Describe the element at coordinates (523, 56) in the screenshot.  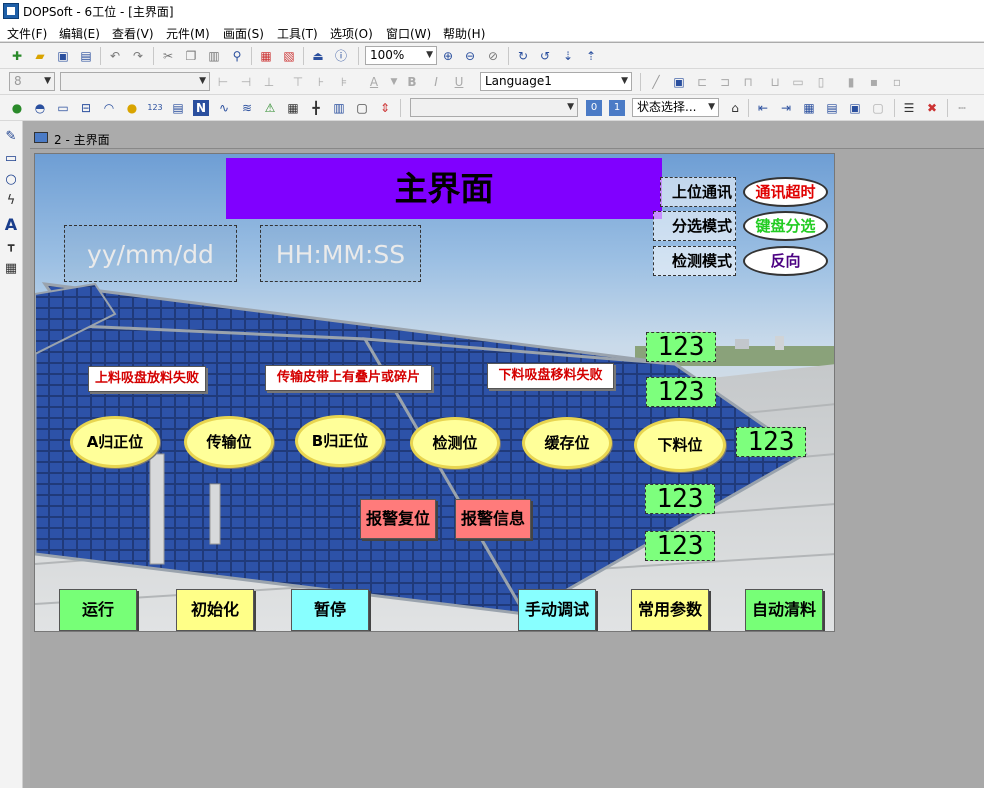
I see `rotate-cw-icon: ↻` at that location.